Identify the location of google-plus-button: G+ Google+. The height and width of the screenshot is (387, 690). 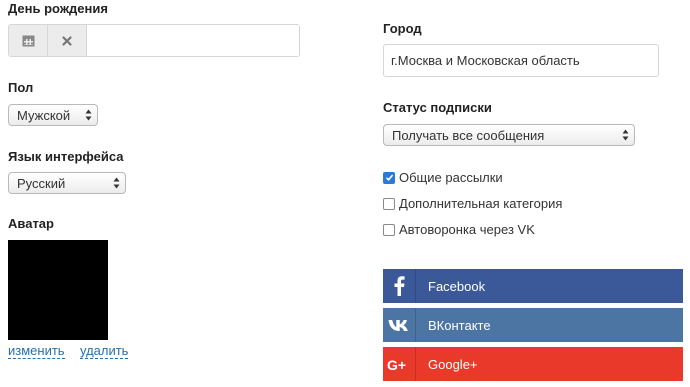
(533, 364).